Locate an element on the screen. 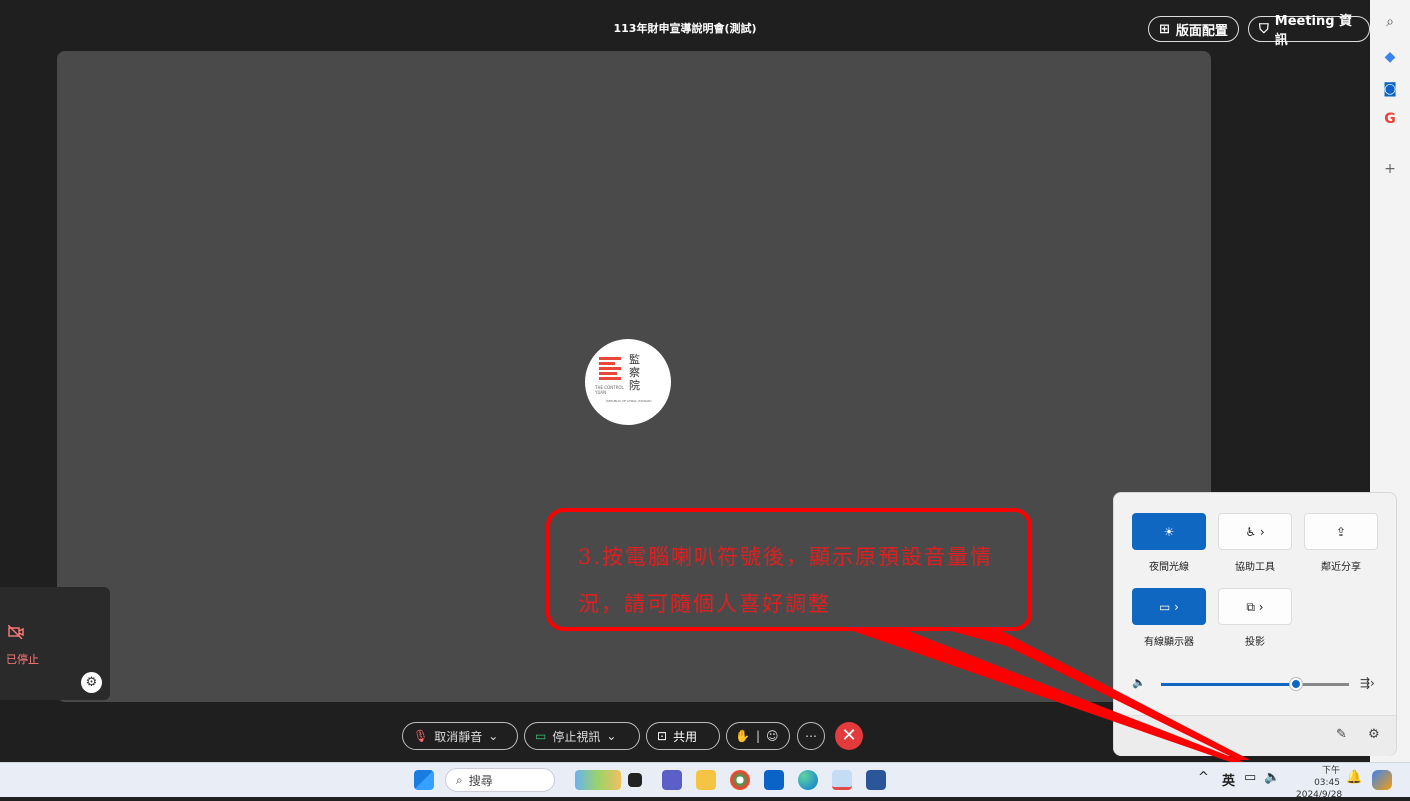  copilot-taskbar-icon is located at coordinates (1382, 780).